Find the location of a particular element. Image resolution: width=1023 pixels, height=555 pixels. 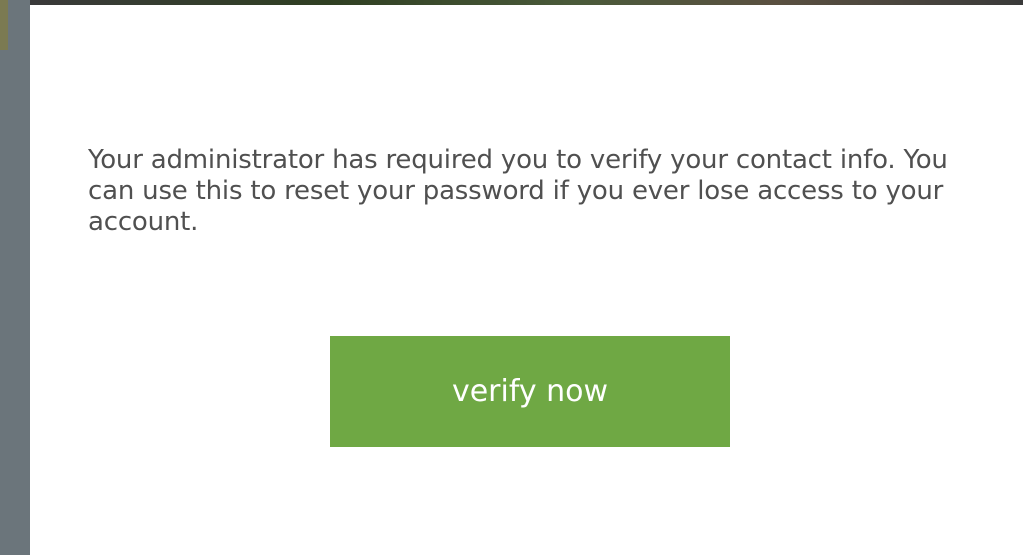

verify-now-button: verify now is located at coordinates (530, 391).